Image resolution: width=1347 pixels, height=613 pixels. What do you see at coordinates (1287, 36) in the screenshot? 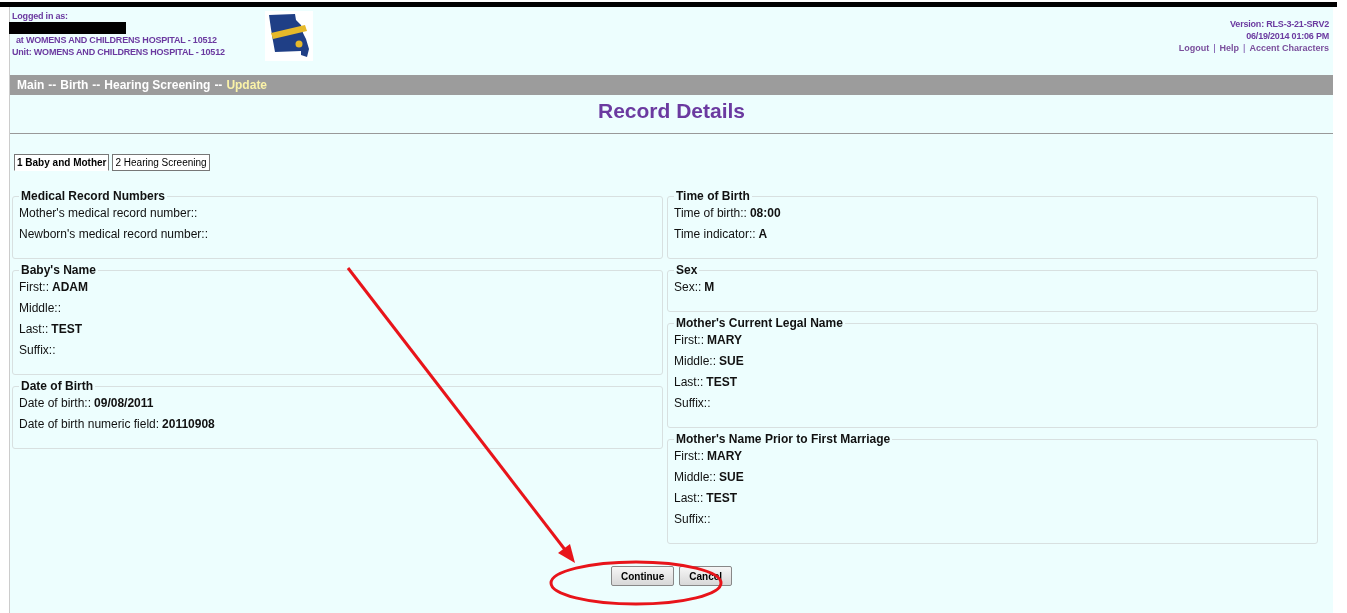
I see `datetime-text: 06/19/2014 01:06 PM` at bounding box center [1287, 36].